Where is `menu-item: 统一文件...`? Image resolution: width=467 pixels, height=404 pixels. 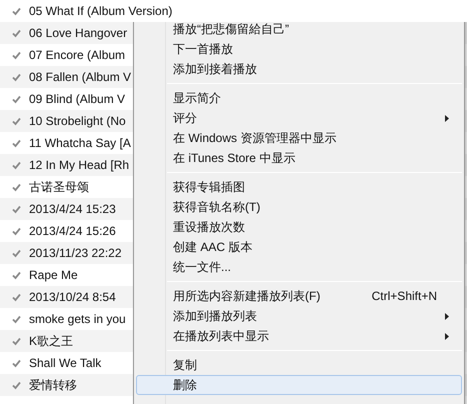 menu-item: 统一文件... is located at coordinates (299, 267).